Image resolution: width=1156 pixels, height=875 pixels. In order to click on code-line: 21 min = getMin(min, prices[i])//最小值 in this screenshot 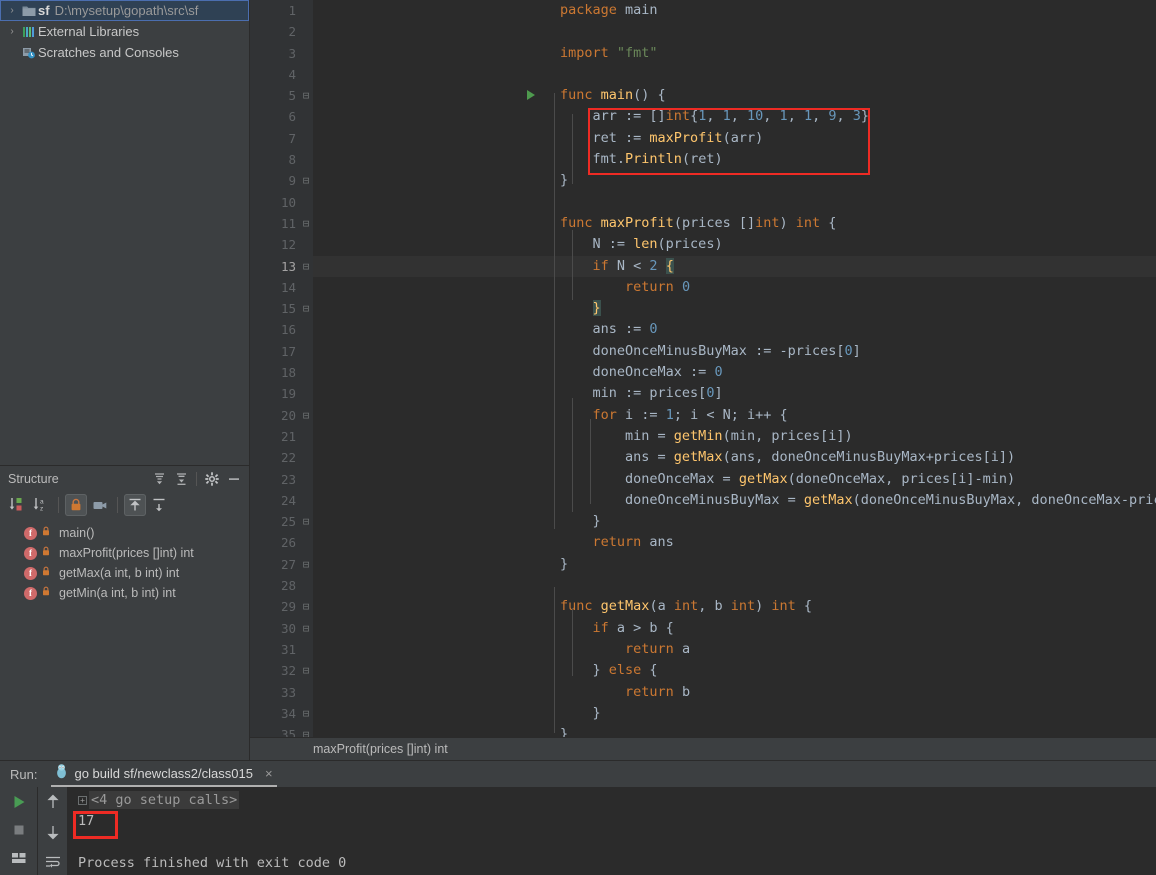, I will do `click(703, 436)`.